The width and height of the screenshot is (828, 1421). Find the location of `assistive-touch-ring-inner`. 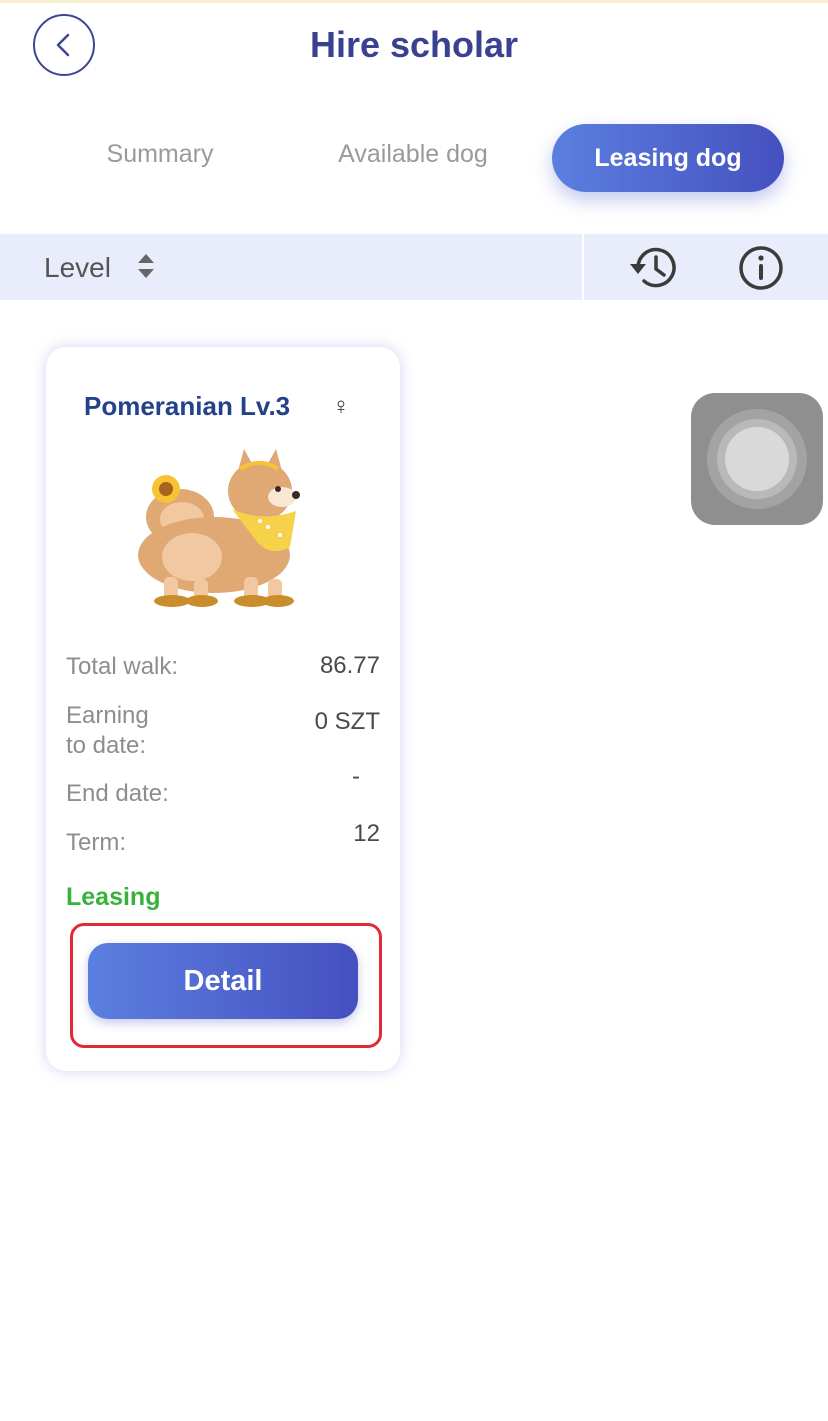

assistive-touch-ring-inner is located at coordinates (757, 459).